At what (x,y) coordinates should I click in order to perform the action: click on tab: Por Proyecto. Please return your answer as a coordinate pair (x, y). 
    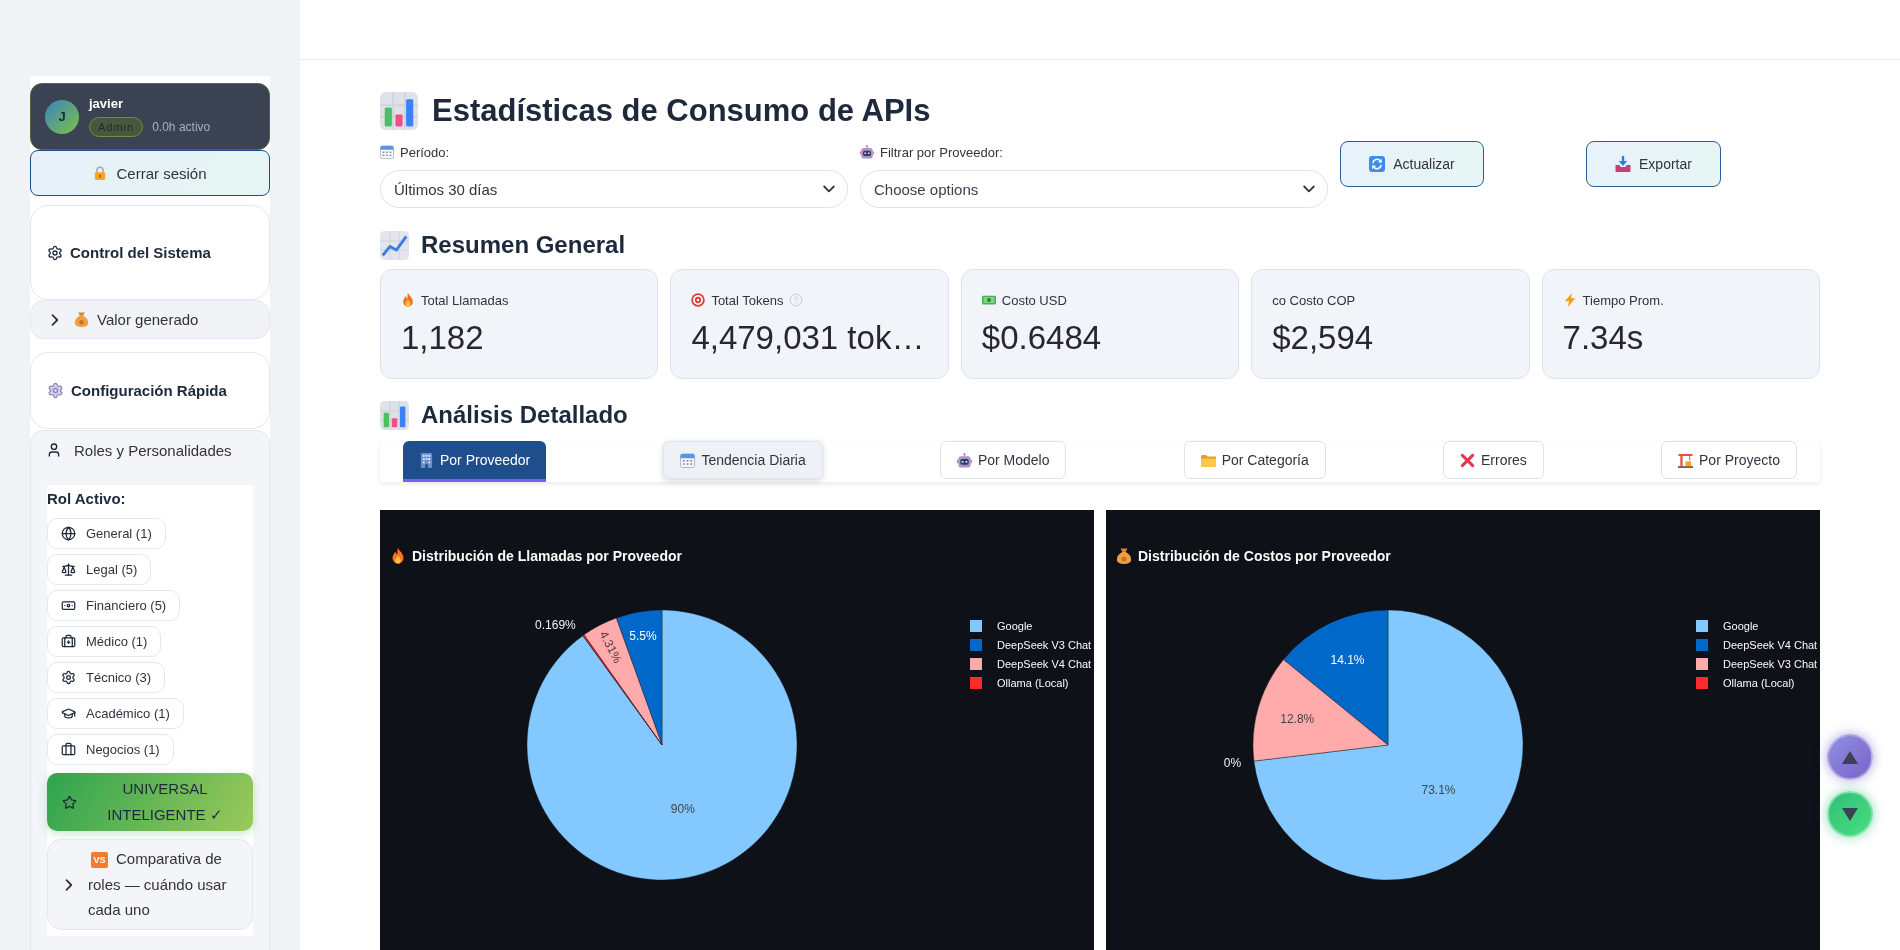
    Looking at the image, I should click on (1729, 460).